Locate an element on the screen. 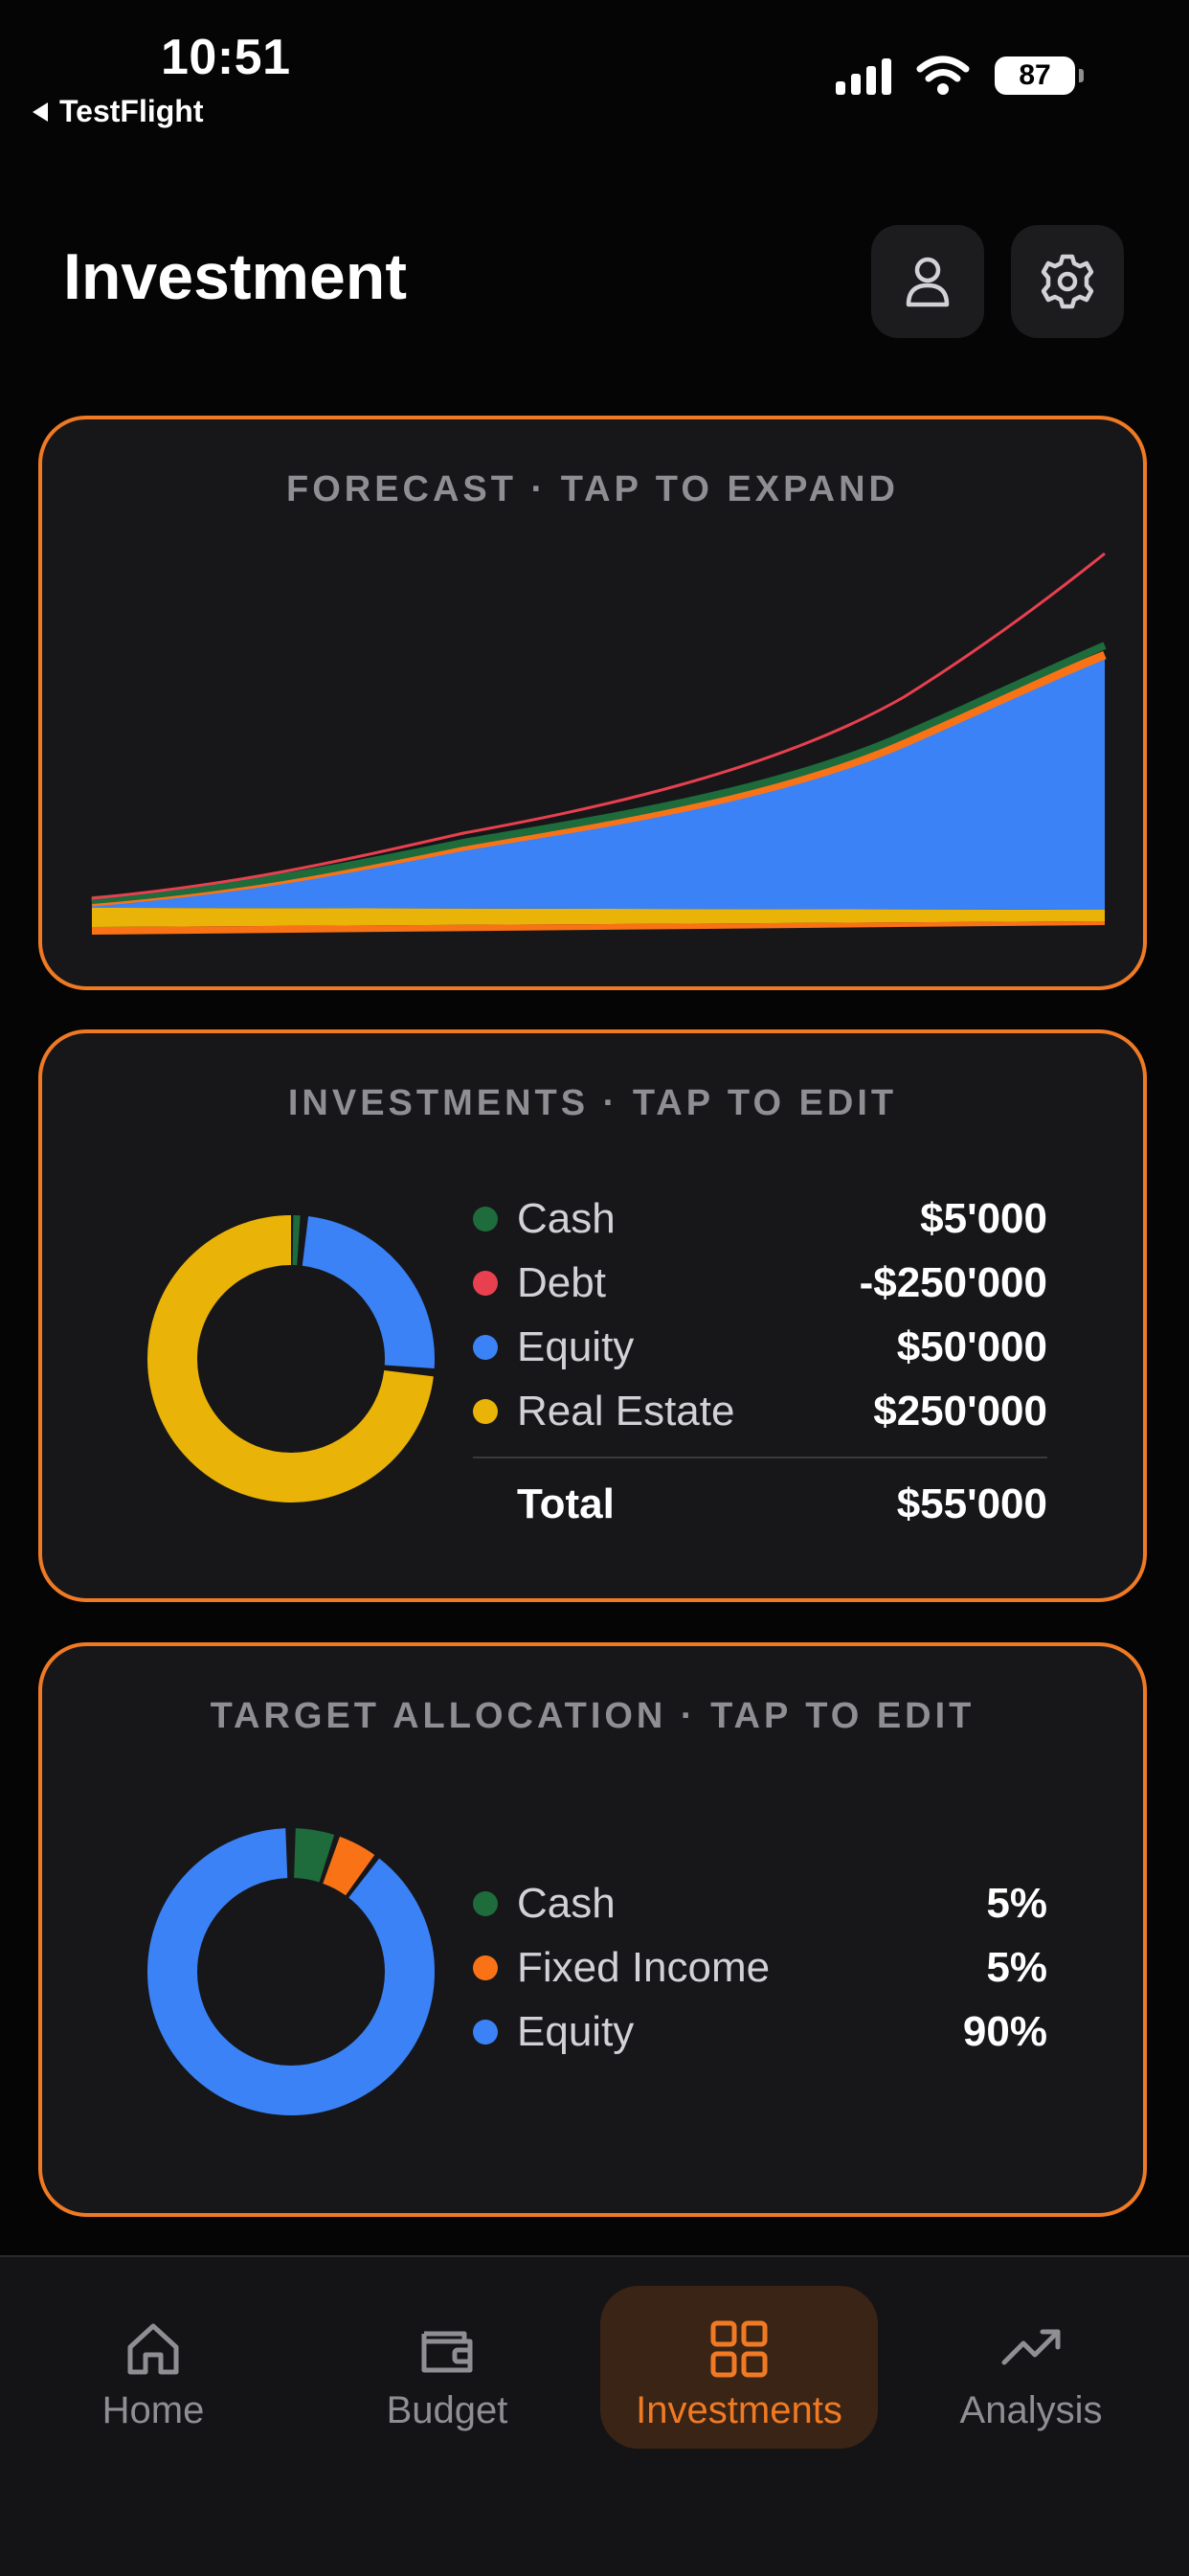 Image resolution: width=1189 pixels, height=2576 pixels. target-allocation-card-title: TARGET ALLOCATION · TAP TO EDIT is located at coordinates (593, 1716).